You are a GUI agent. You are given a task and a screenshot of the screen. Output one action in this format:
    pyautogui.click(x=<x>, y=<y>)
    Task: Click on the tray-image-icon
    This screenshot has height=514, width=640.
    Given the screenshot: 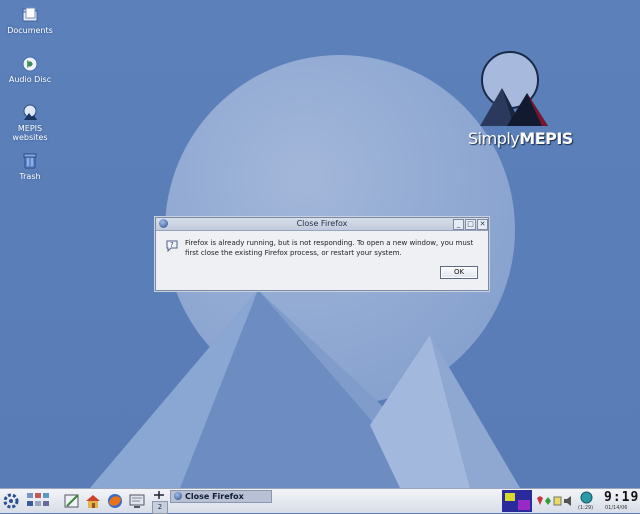 What is the action you would take?
    pyautogui.click(x=517, y=501)
    